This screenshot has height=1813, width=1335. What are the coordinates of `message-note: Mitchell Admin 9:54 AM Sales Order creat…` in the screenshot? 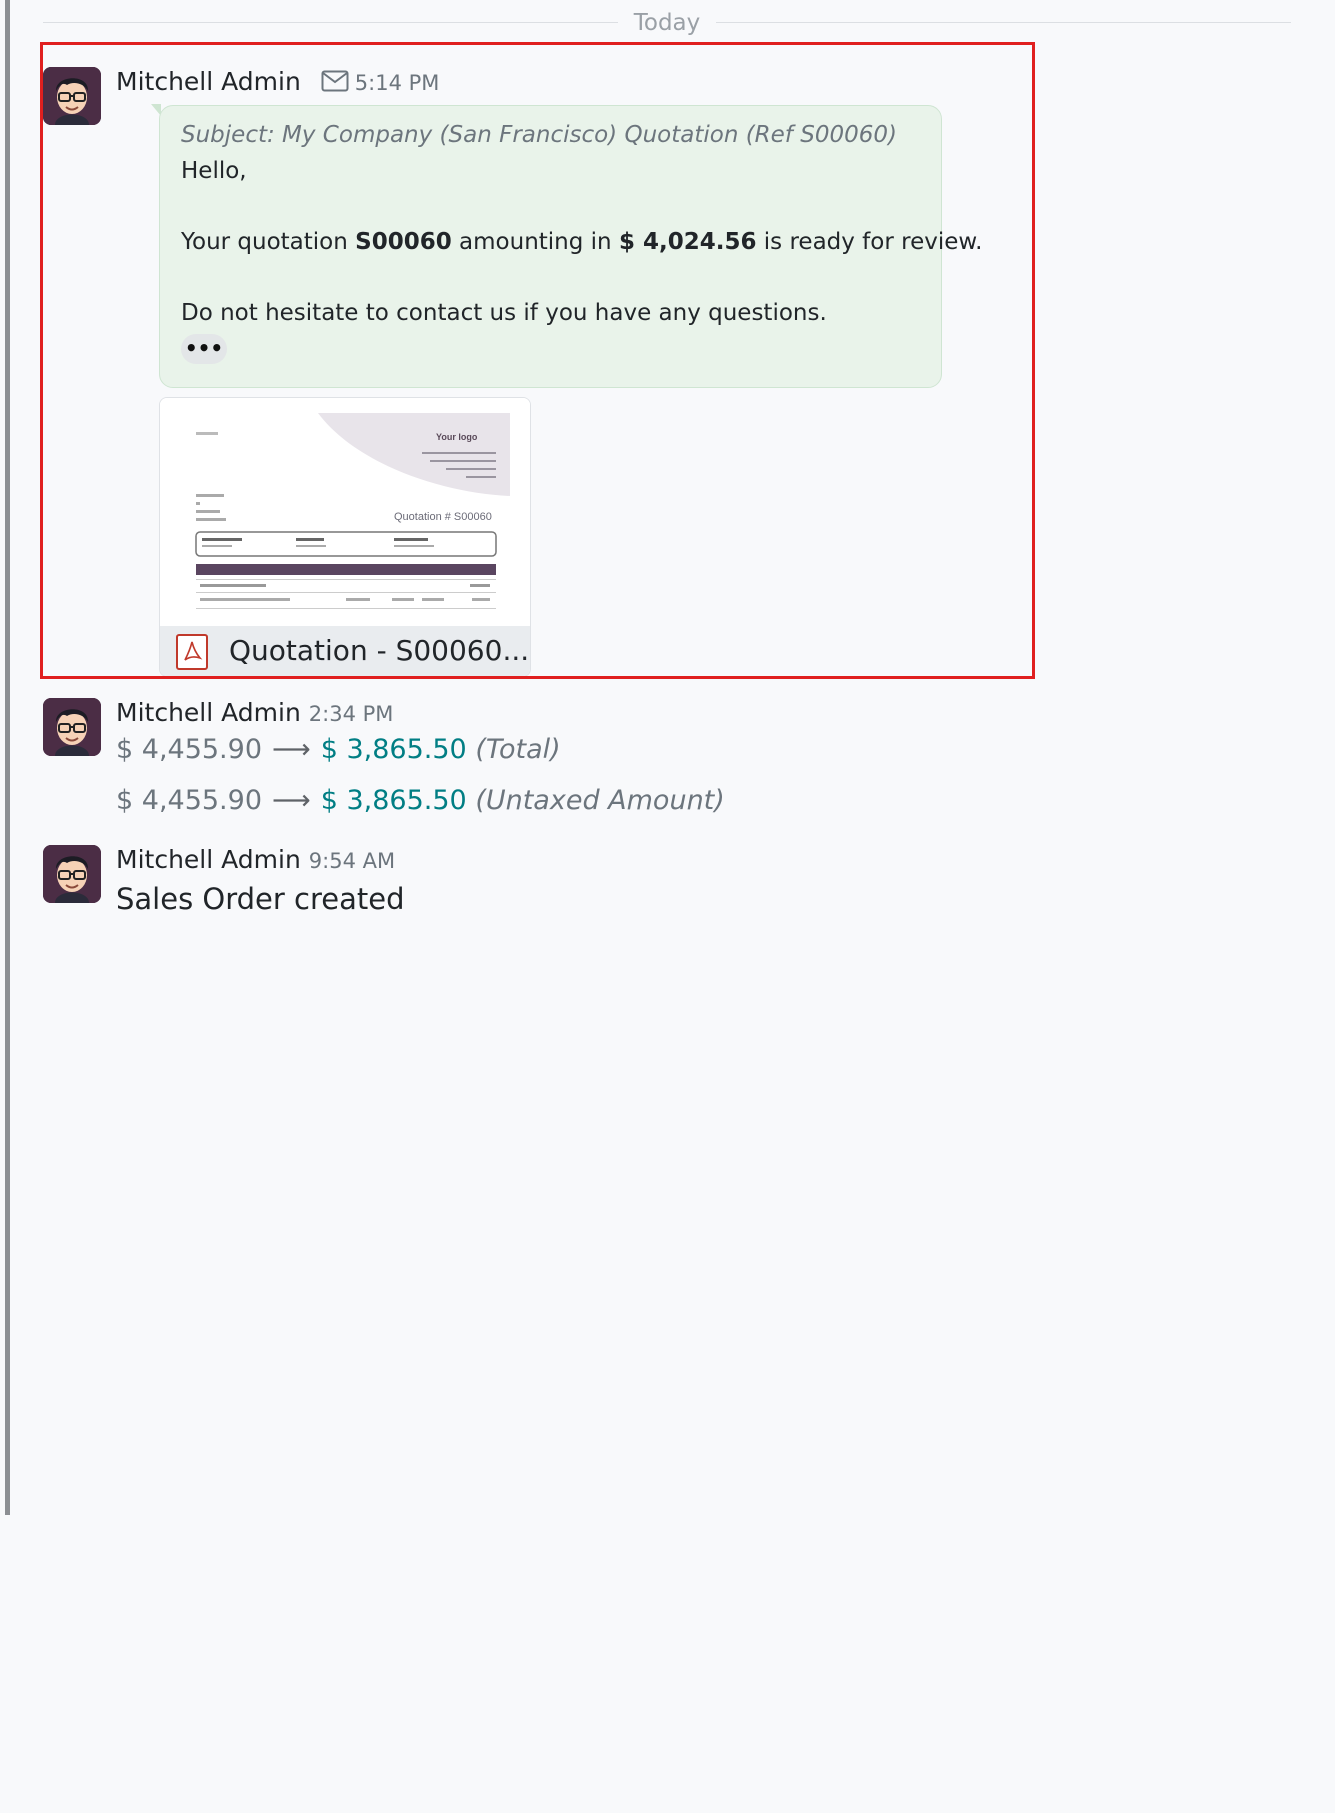 It's located at (543, 885).